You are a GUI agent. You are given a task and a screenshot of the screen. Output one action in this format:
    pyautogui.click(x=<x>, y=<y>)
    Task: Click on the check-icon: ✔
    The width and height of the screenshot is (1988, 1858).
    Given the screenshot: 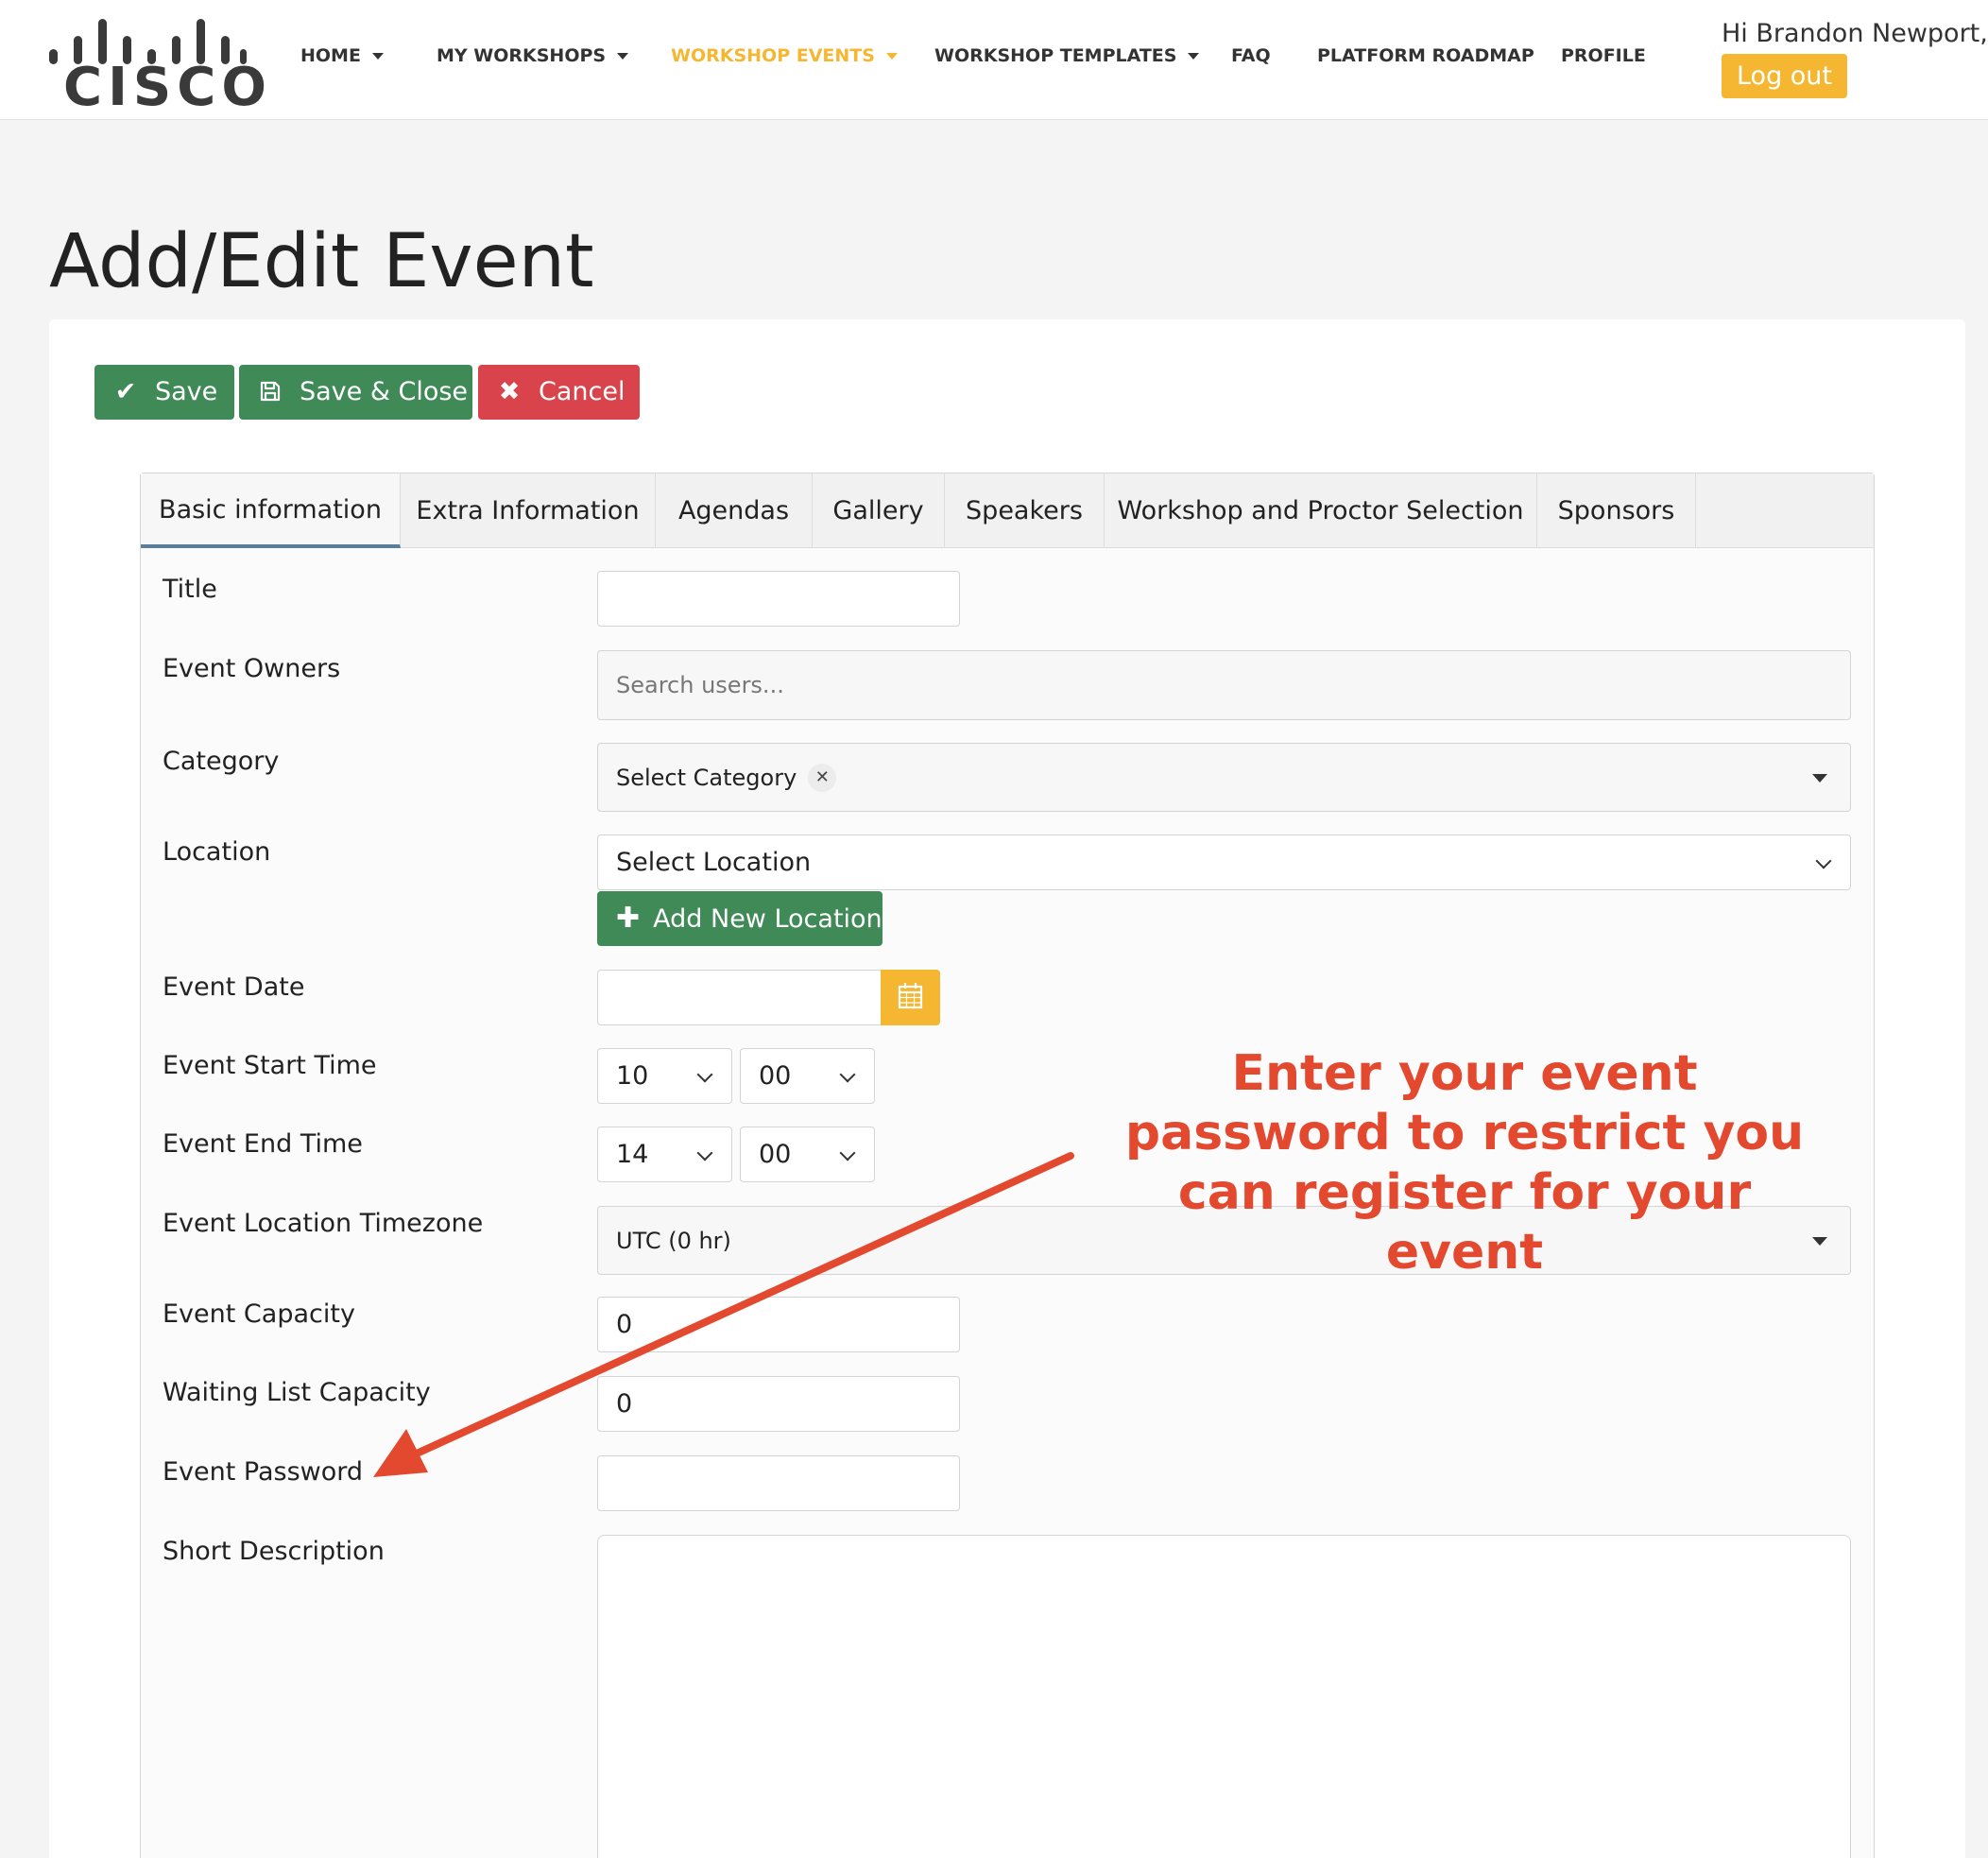 What is the action you would take?
    pyautogui.click(x=125, y=392)
    